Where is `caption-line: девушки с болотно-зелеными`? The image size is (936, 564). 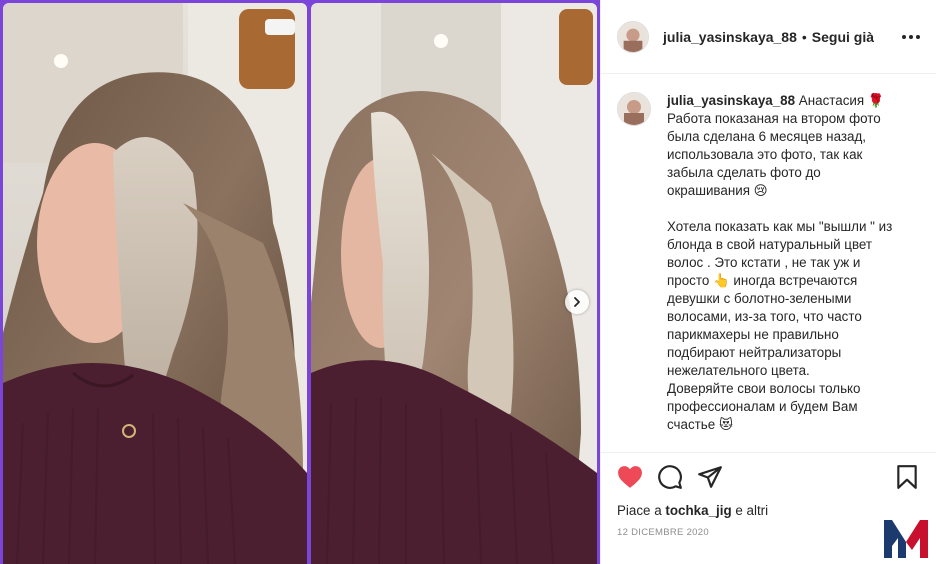
caption-line: девушки с болотно-зелеными is located at coordinates (759, 298).